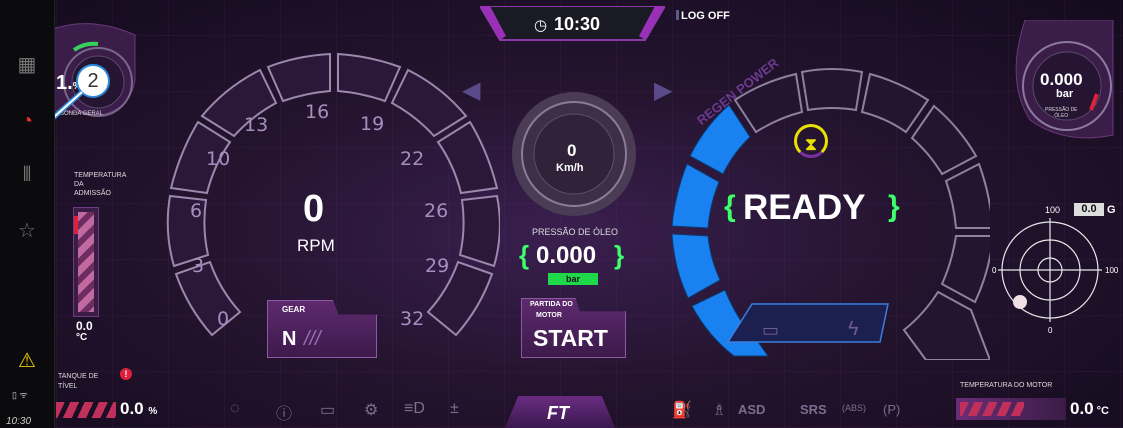  Describe the element at coordinates (1082, 408) in the screenshot. I see `engine-temp-number: 0.0` at that location.